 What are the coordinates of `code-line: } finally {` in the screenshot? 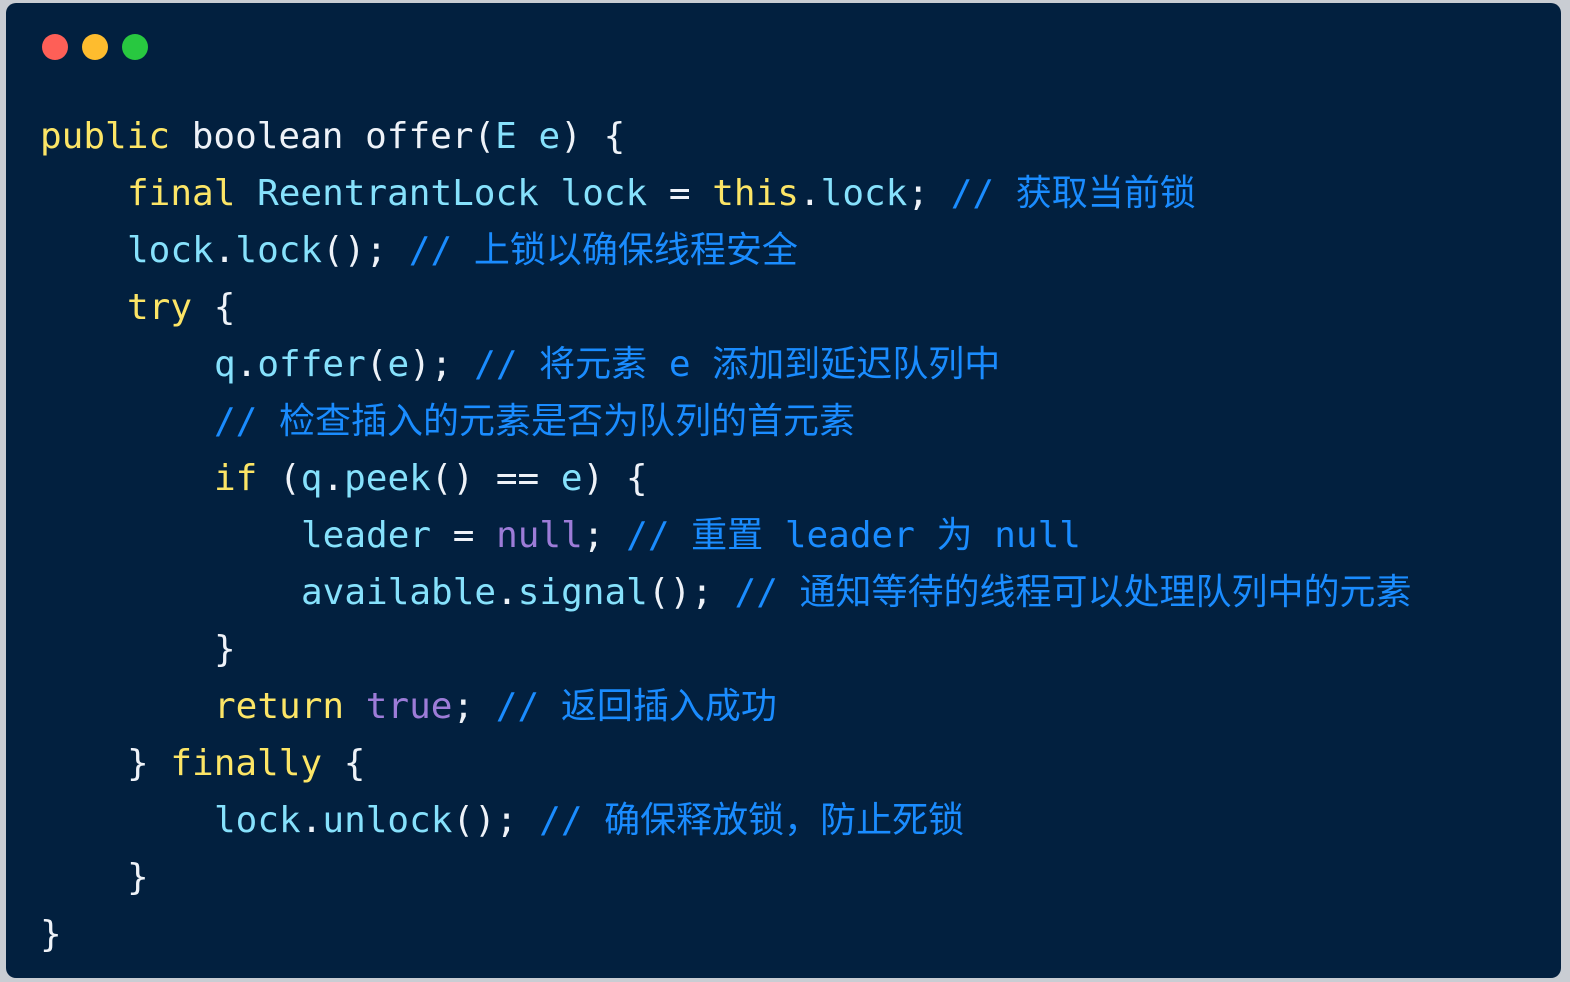 It's located at (726, 763).